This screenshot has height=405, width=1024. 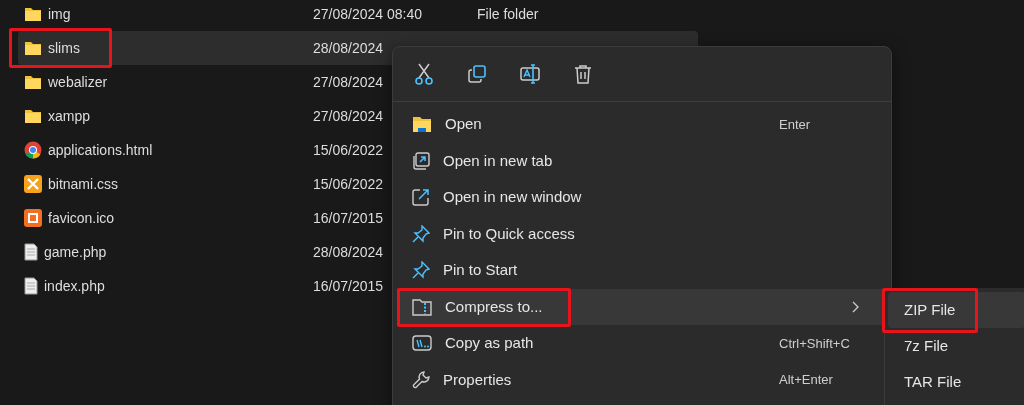 I want to click on wrench-icon, so click(x=421, y=379).